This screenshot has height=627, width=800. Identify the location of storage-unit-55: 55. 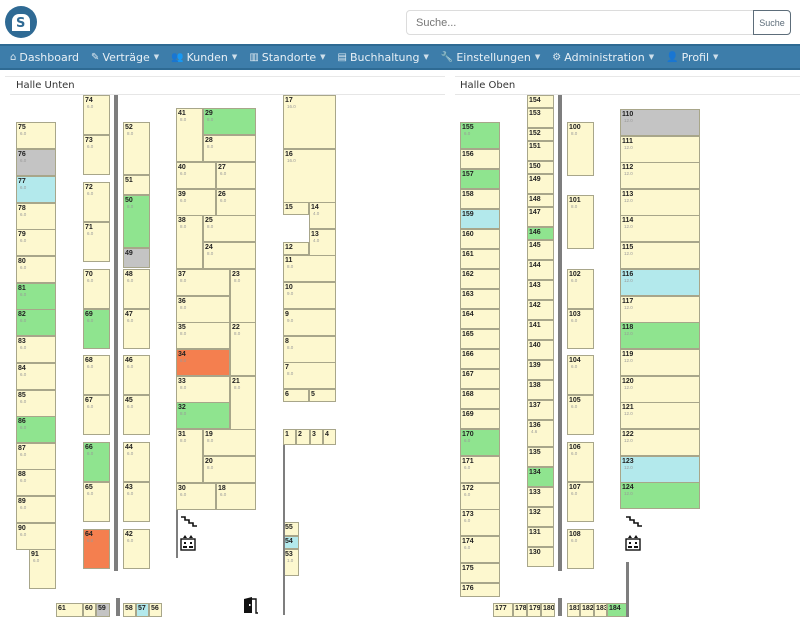
(291, 529).